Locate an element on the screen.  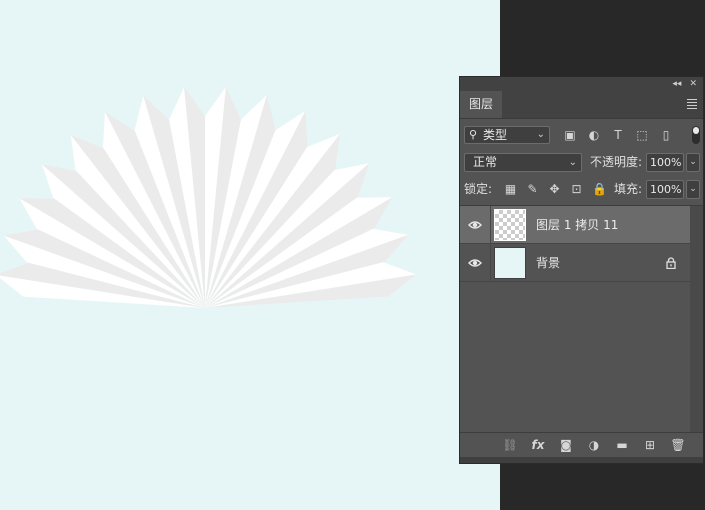
add-mask-icon: ◙ is located at coordinates (566, 445).